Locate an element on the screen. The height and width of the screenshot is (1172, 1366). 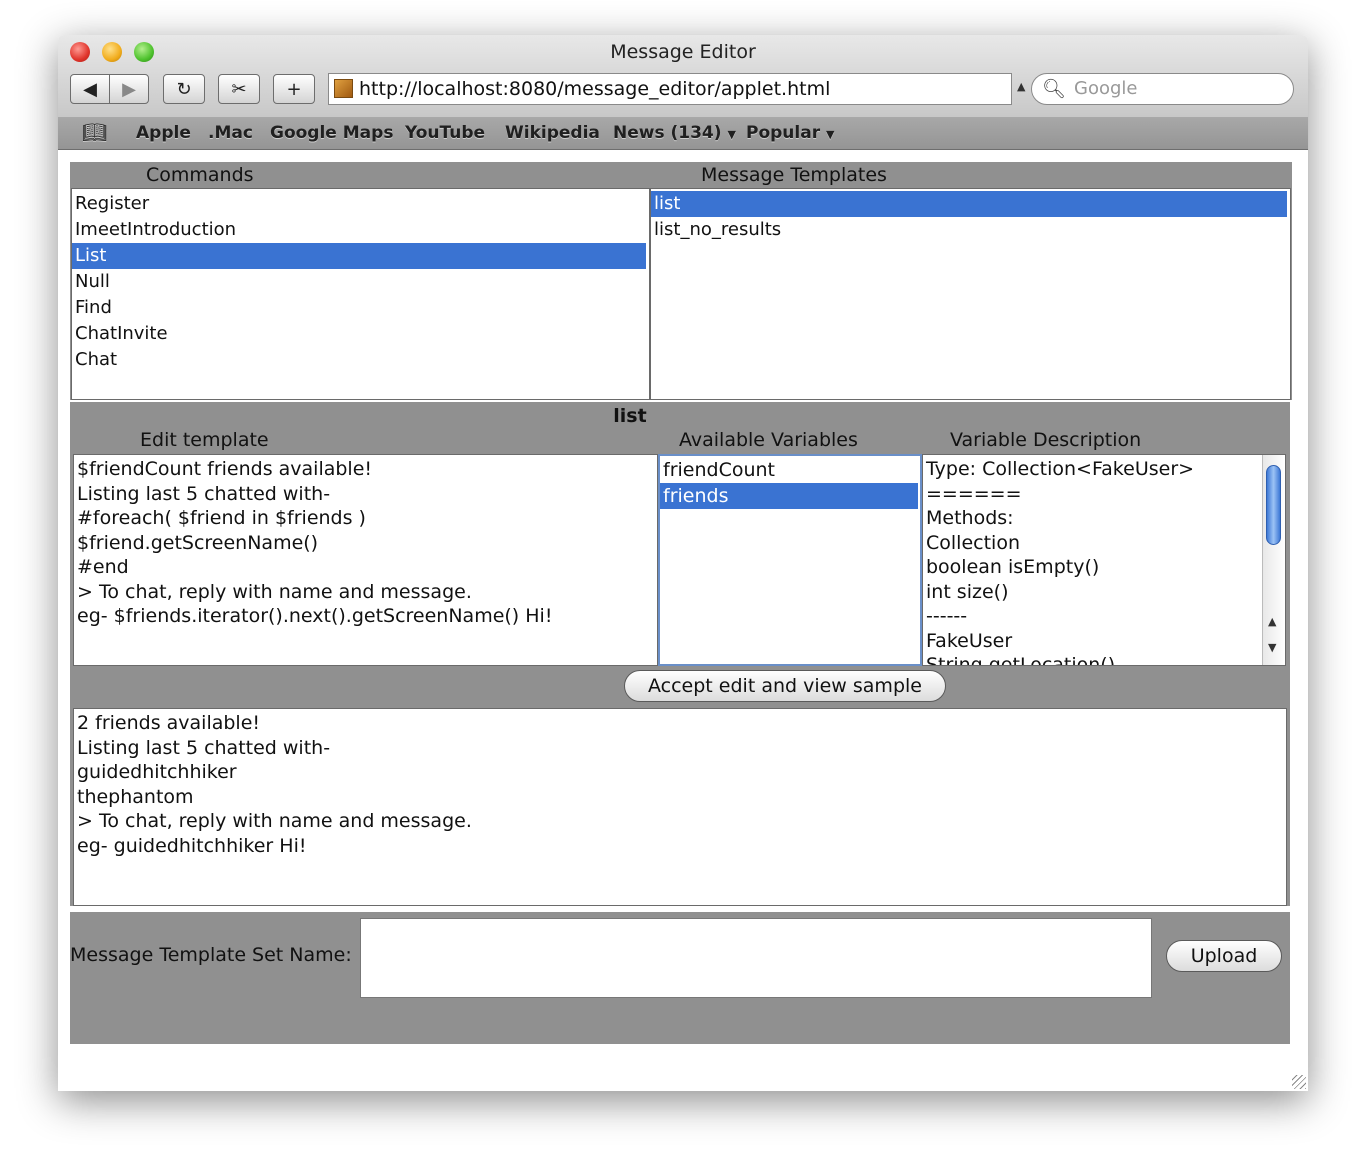
templates-list: list list_no_results is located at coordinates (970, 294).